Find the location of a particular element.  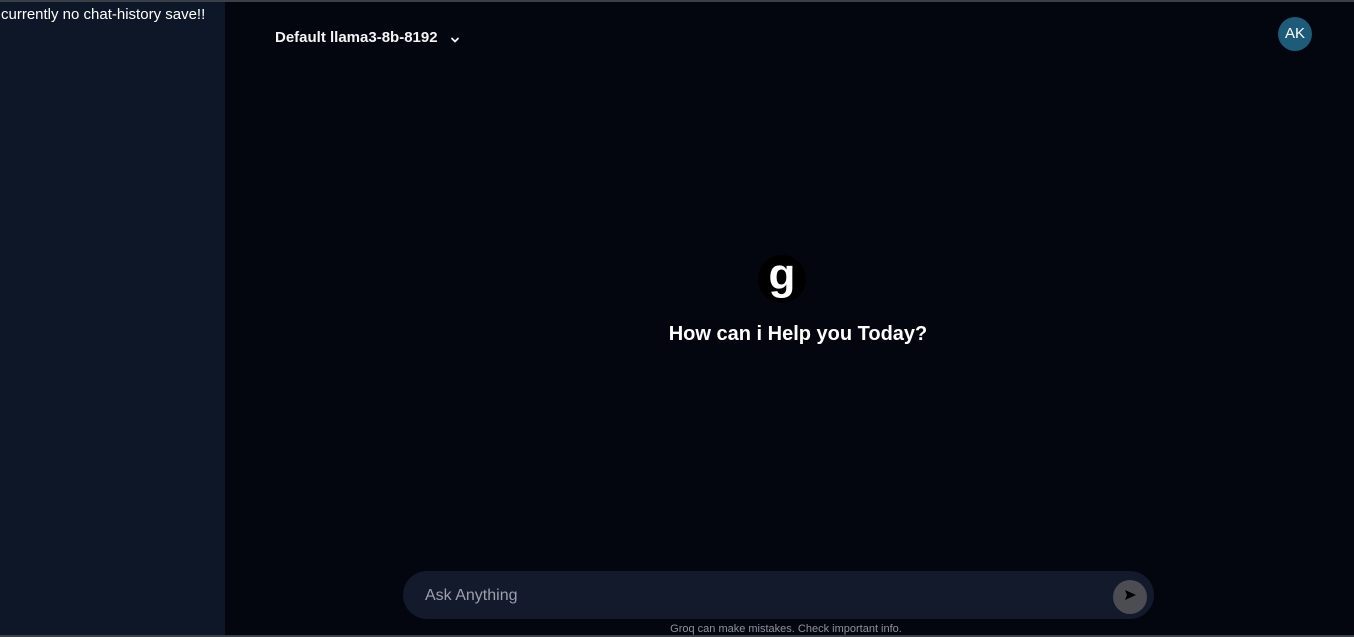

send-icon is located at coordinates (1130, 597).